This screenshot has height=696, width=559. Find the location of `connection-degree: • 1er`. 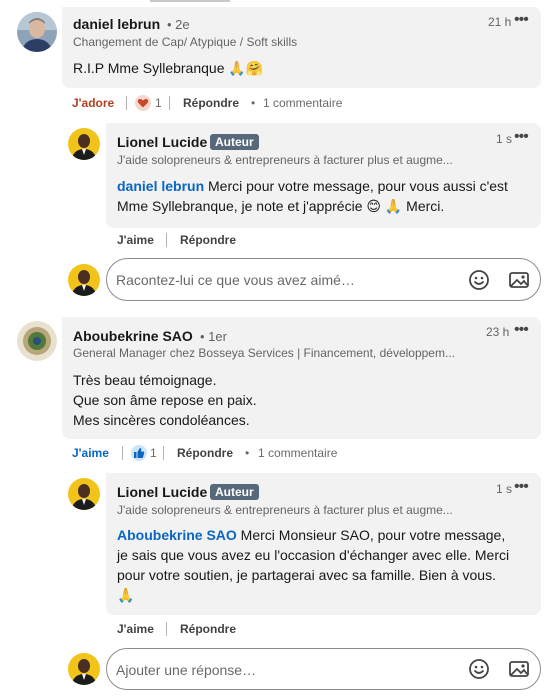

connection-degree: • 1er is located at coordinates (213, 336).